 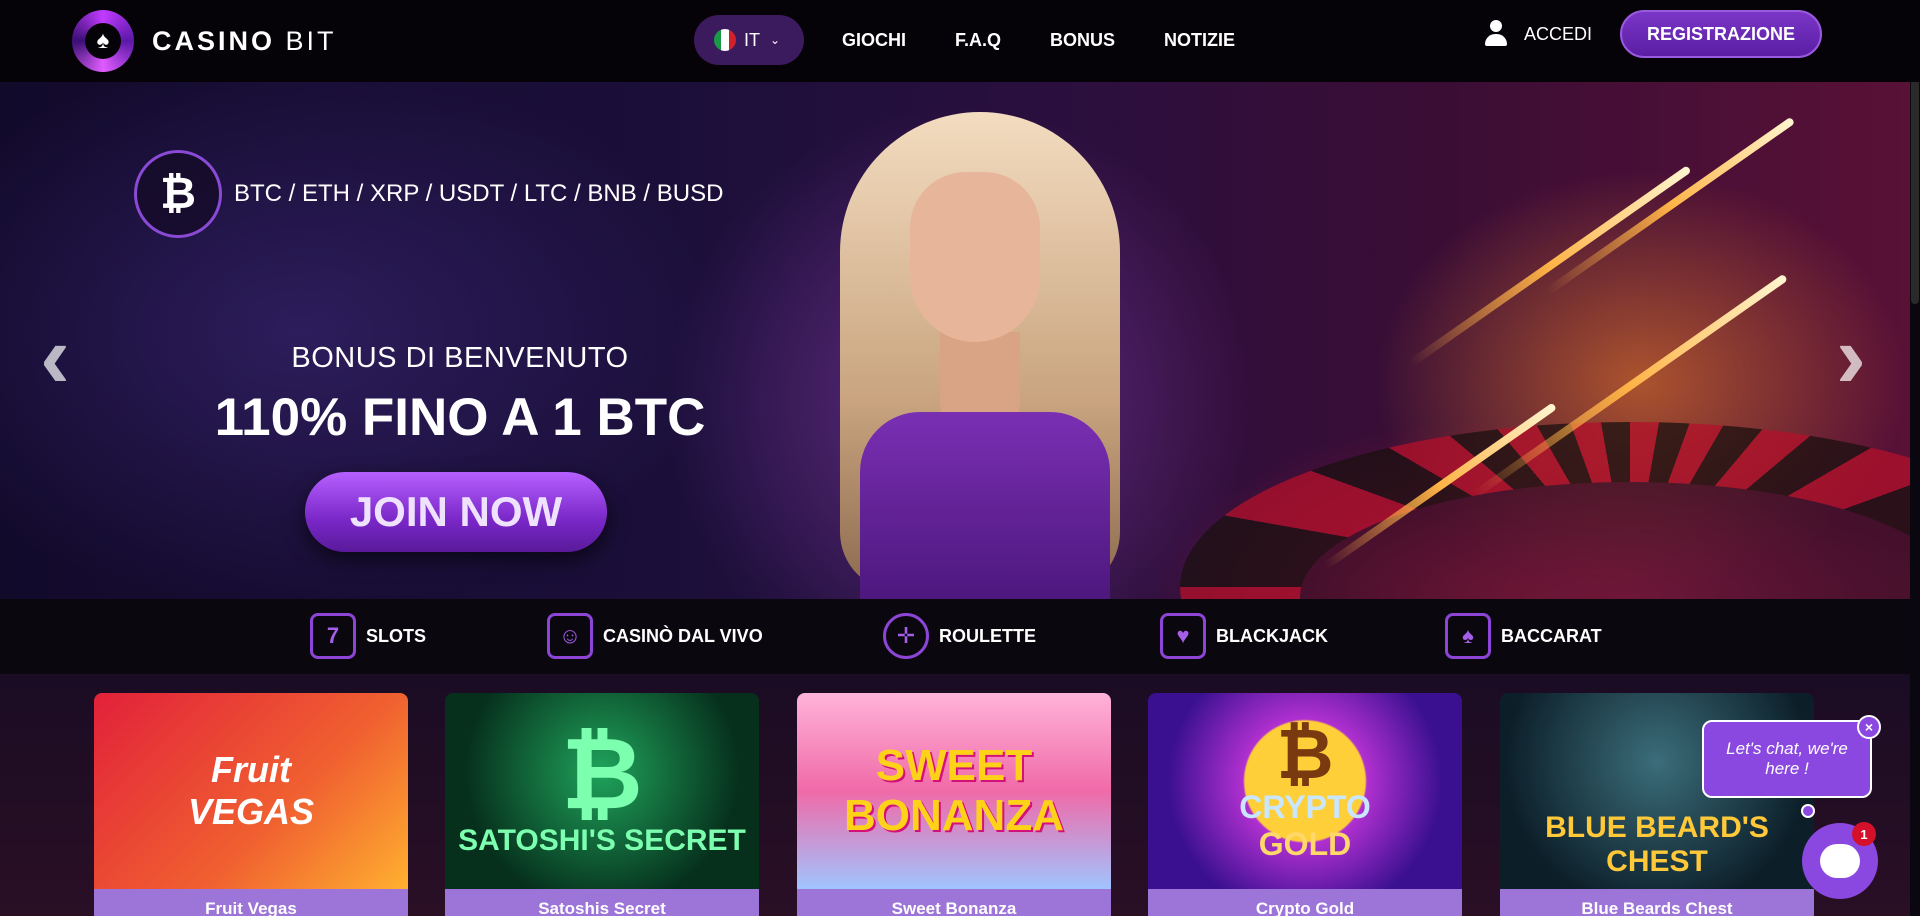 I want to click on game-title: Sweet Bonanza, so click(x=954, y=902).